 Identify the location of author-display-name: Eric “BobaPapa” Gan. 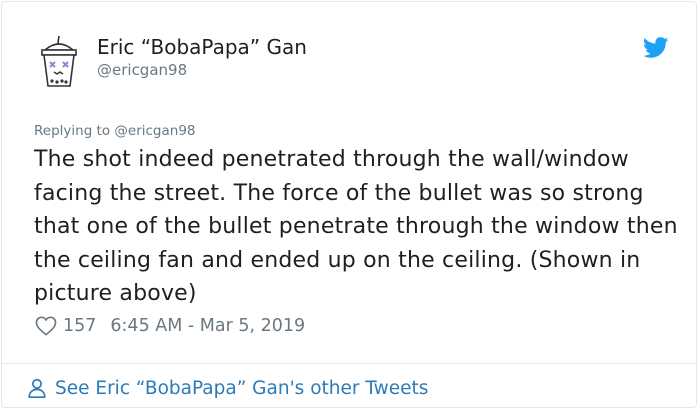
(202, 47).